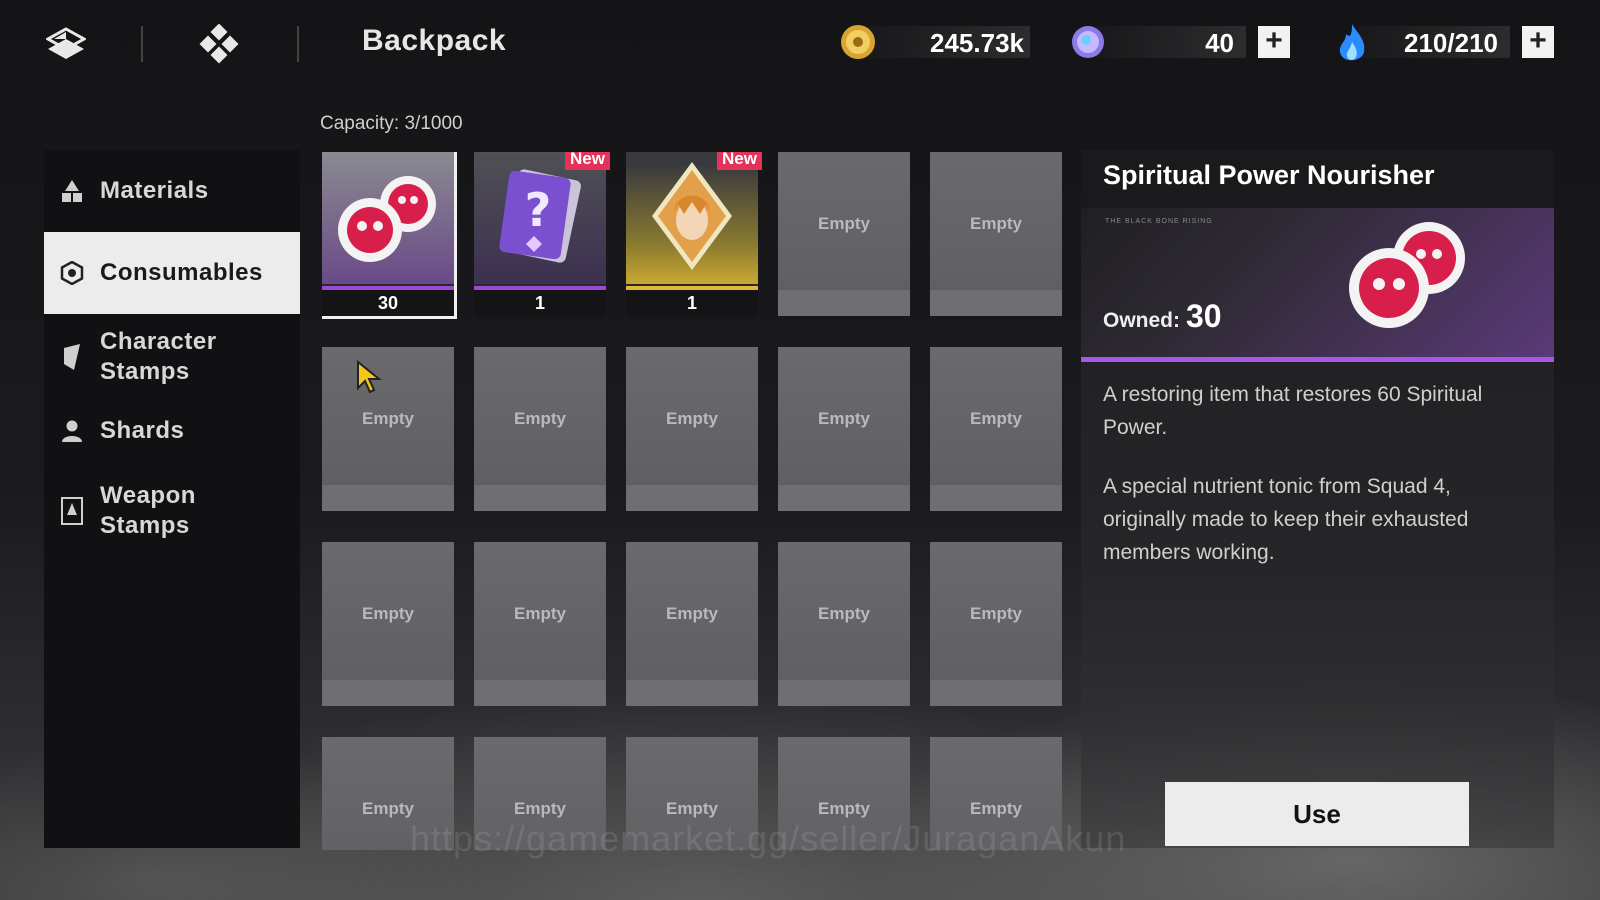  I want to click on sidebar-item-character-stamps: Character Stamps, so click(172, 357).